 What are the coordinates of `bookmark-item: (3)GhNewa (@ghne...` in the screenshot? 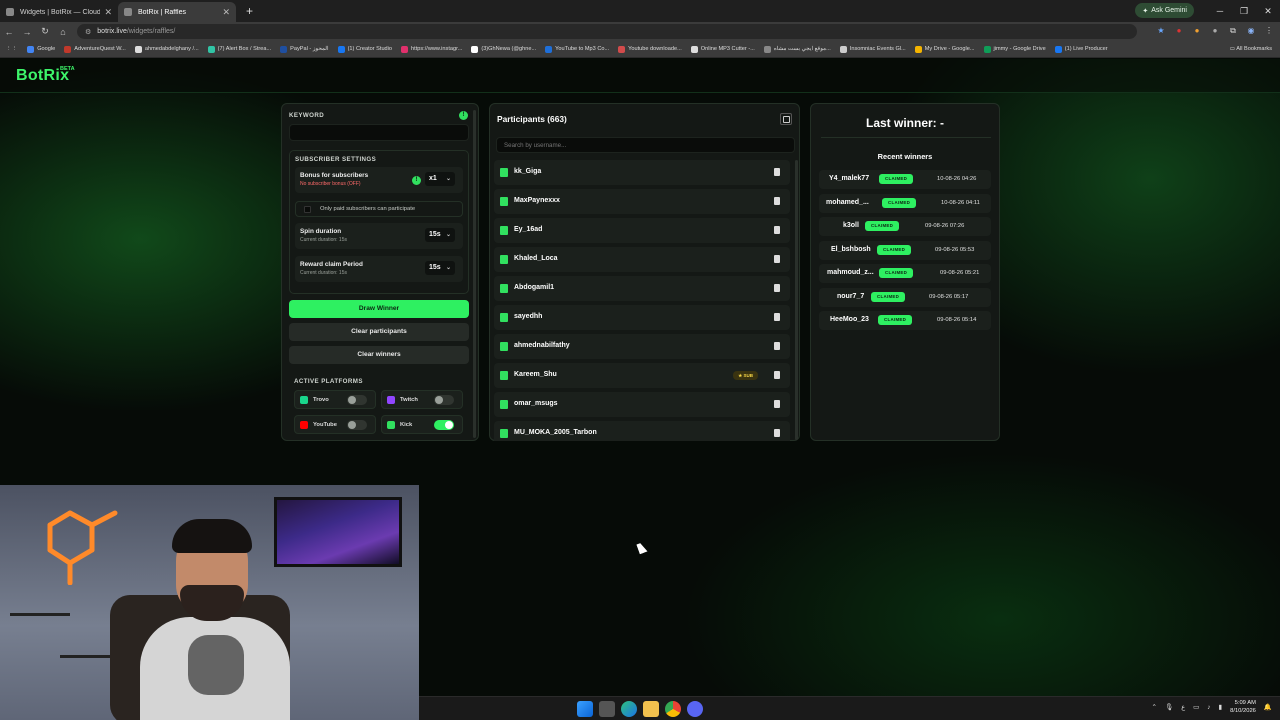 It's located at (504, 49).